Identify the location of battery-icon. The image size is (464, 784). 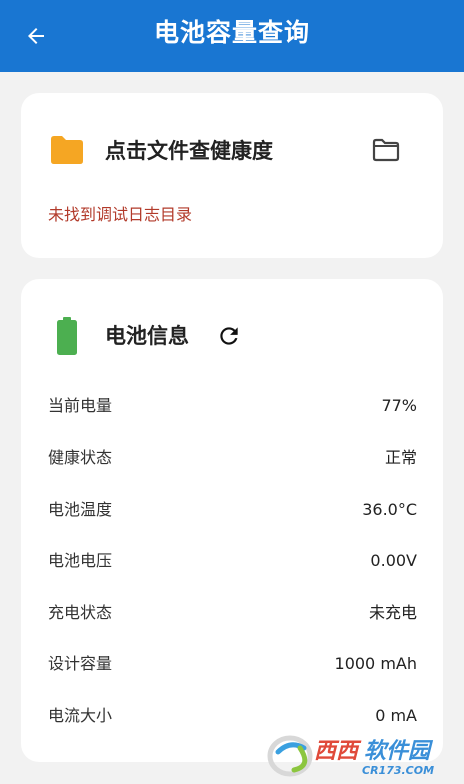
(67, 338).